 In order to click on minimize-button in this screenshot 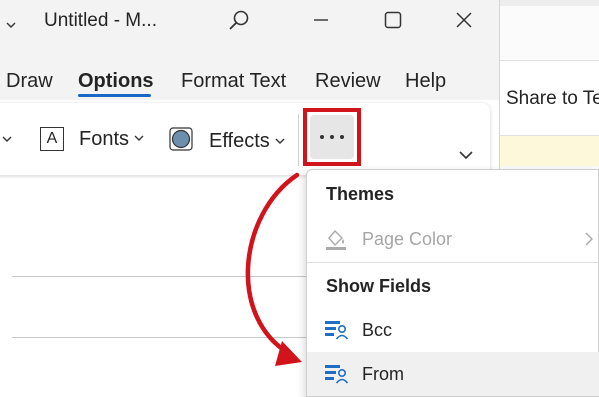, I will do `click(321, 22)`.